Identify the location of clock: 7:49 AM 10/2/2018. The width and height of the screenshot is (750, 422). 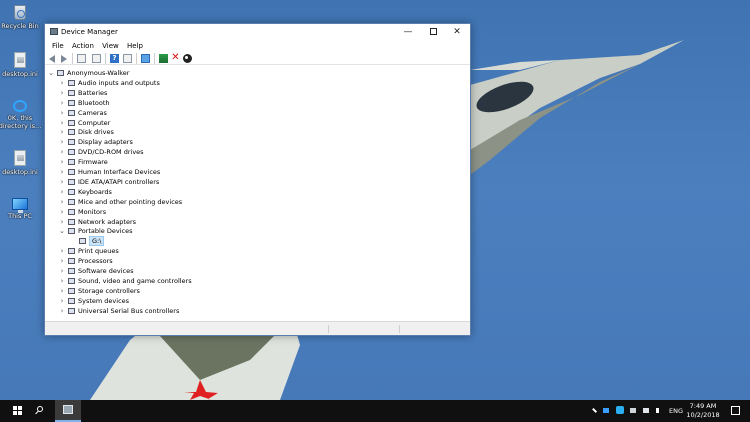
(703, 411).